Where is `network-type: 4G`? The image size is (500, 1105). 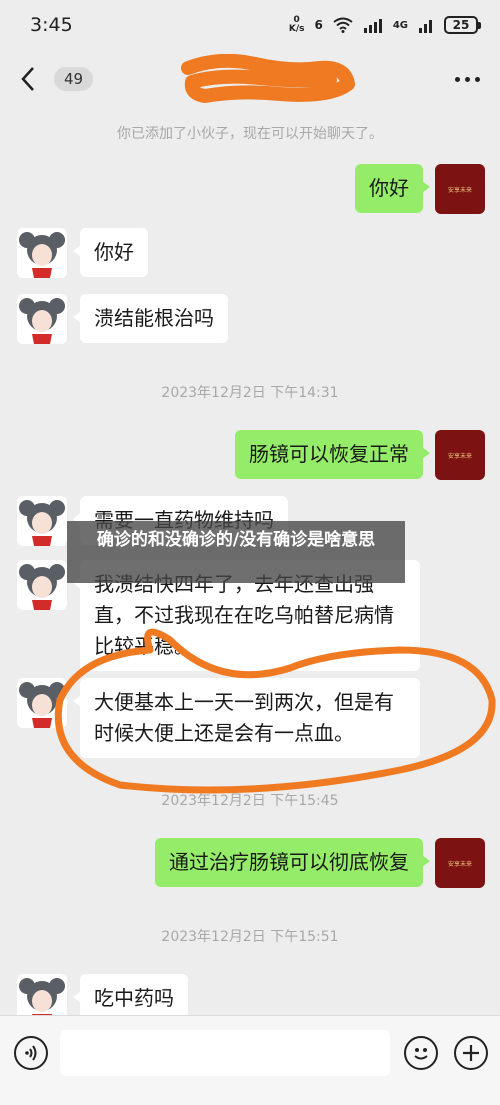 network-type: 4G is located at coordinates (400, 25).